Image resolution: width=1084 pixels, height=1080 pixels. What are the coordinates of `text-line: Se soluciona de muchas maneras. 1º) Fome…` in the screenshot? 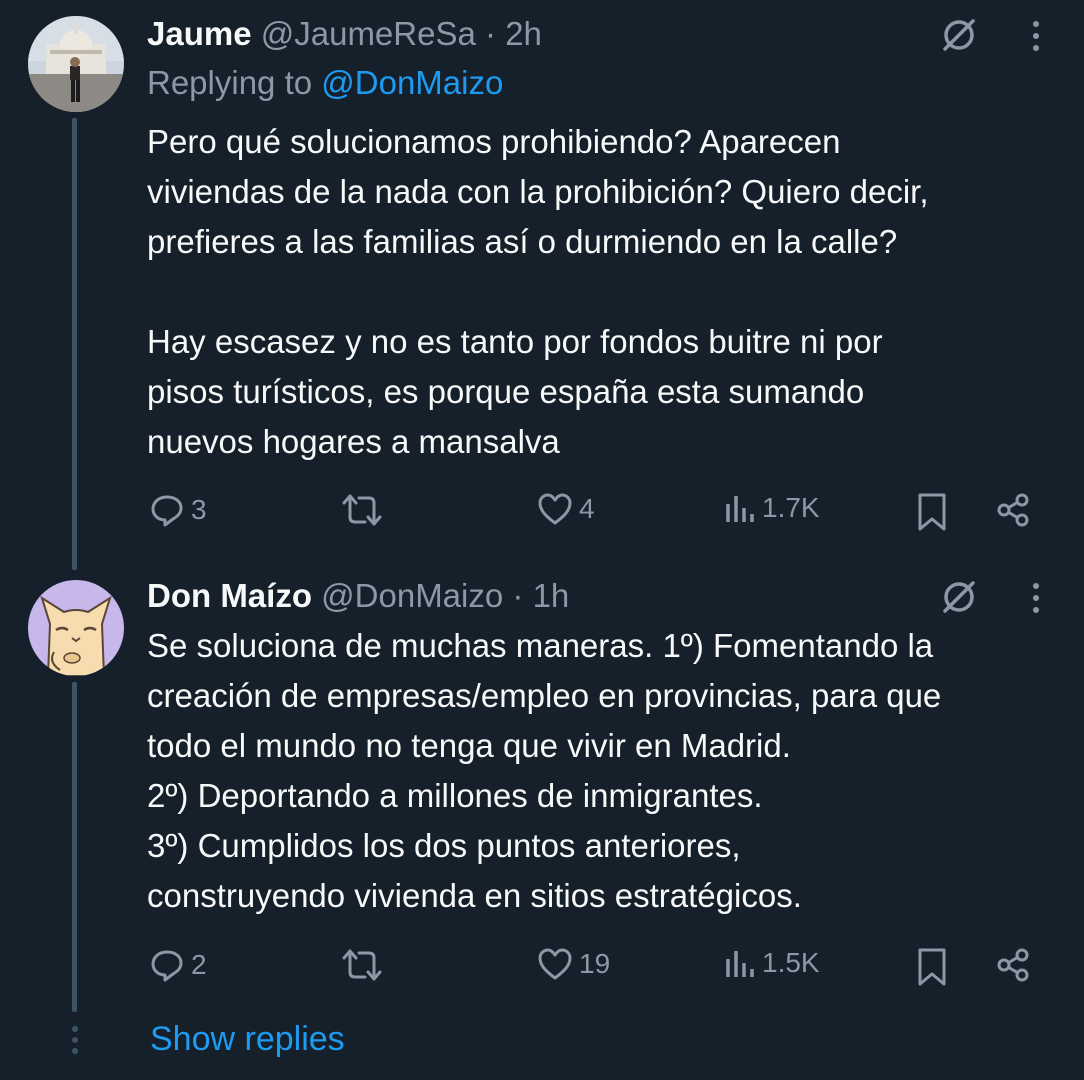 It's located at (540, 645).